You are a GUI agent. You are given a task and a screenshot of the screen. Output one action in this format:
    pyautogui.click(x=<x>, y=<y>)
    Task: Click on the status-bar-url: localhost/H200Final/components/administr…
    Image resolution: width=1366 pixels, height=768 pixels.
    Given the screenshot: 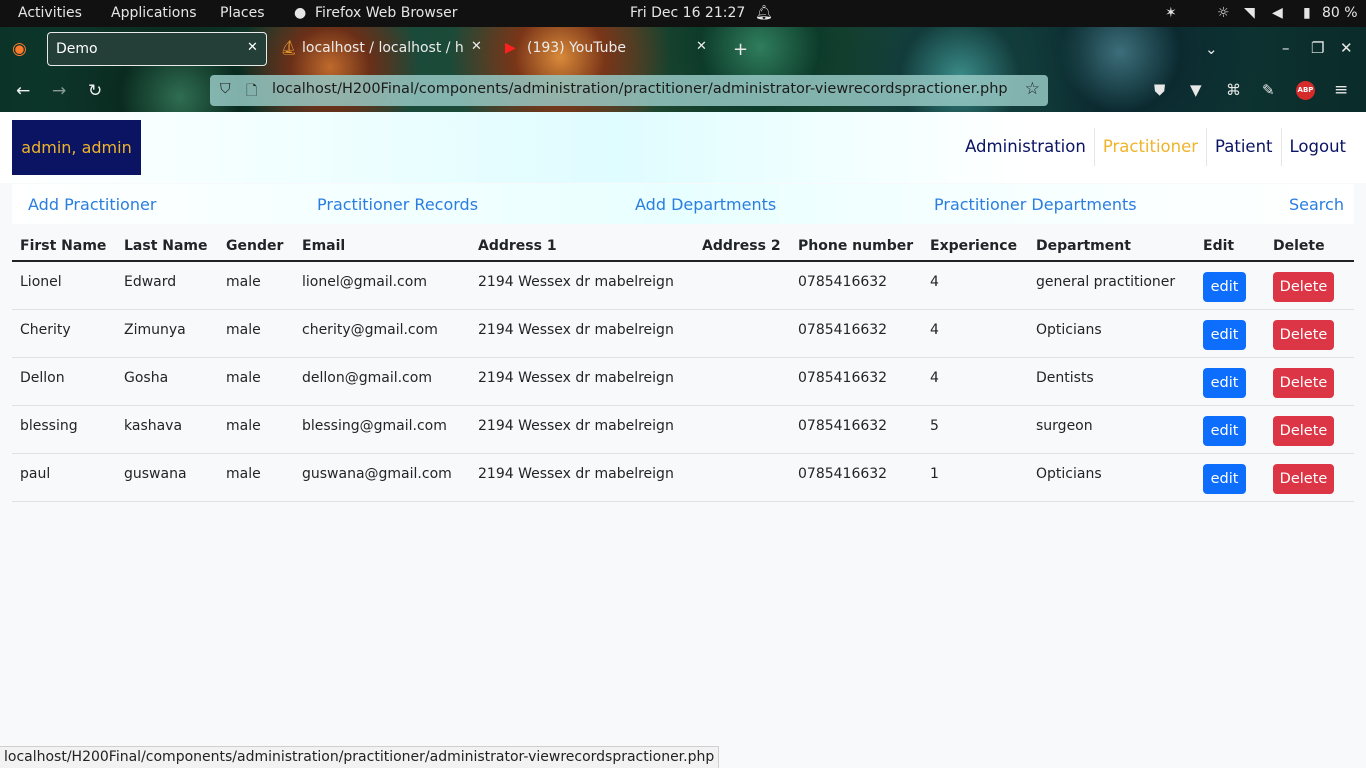 What is the action you would take?
    pyautogui.click(x=360, y=757)
    